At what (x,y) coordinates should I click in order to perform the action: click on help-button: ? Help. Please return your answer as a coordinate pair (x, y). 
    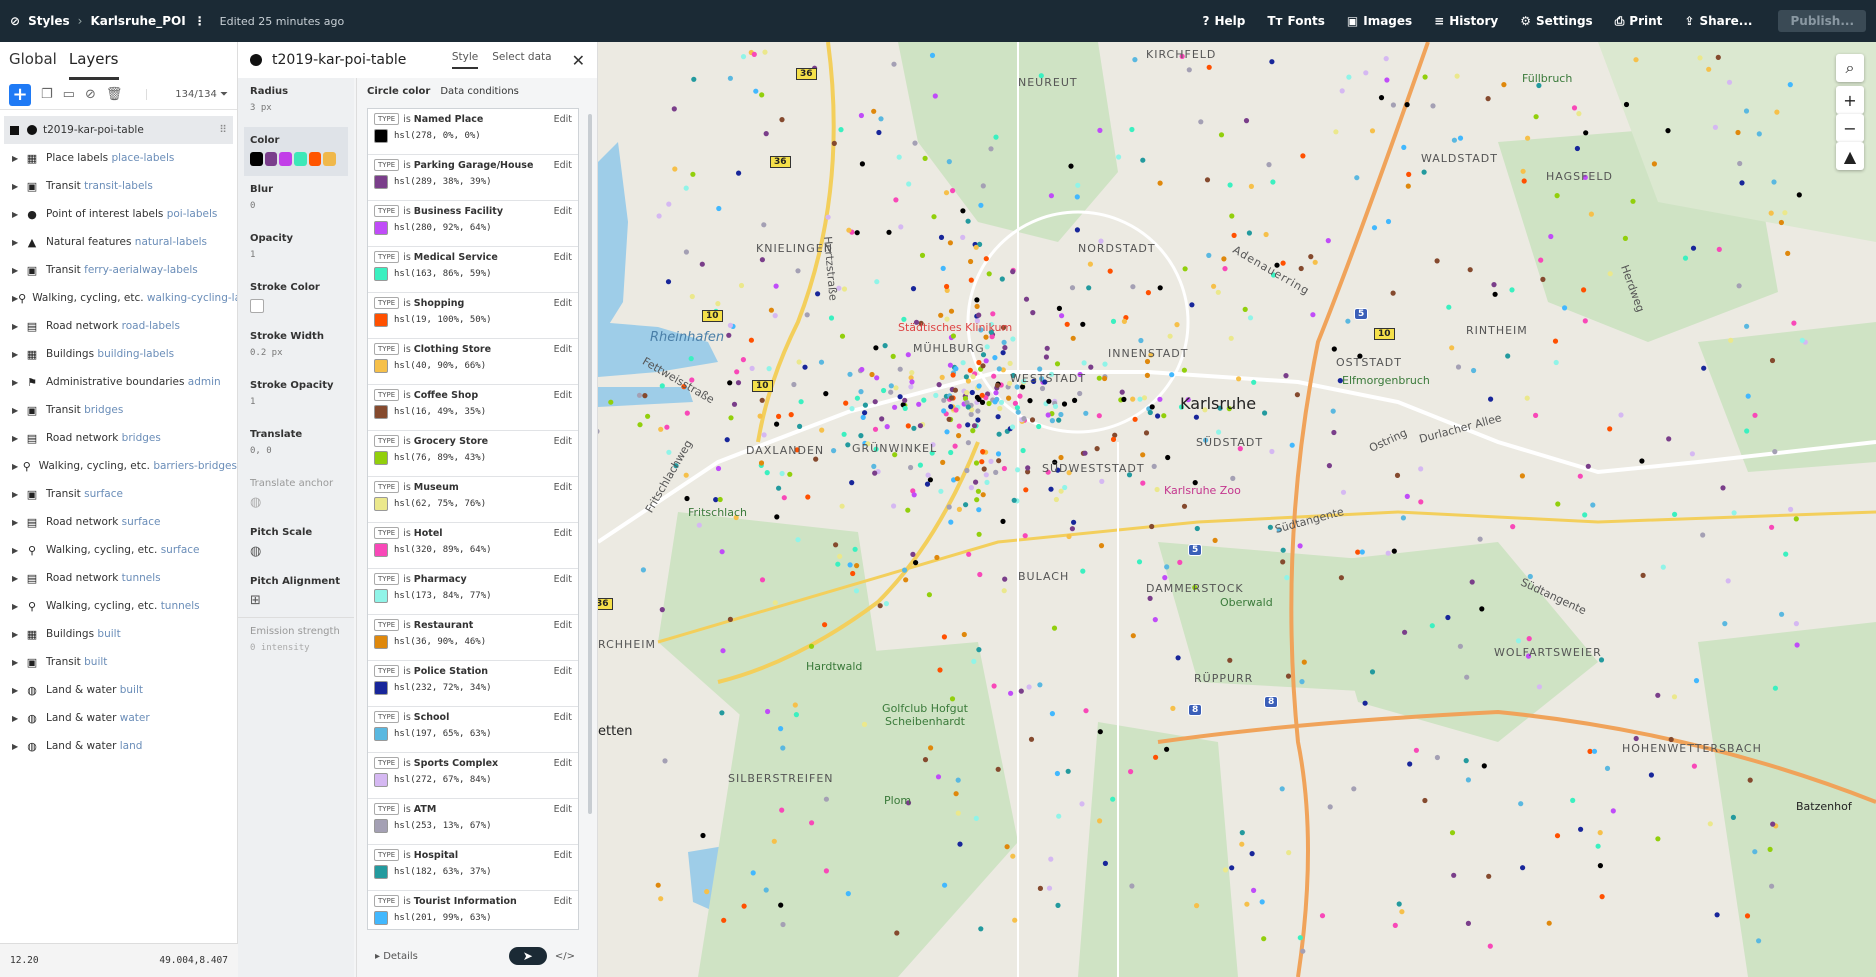
    Looking at the image, I should click on (1224, 21).